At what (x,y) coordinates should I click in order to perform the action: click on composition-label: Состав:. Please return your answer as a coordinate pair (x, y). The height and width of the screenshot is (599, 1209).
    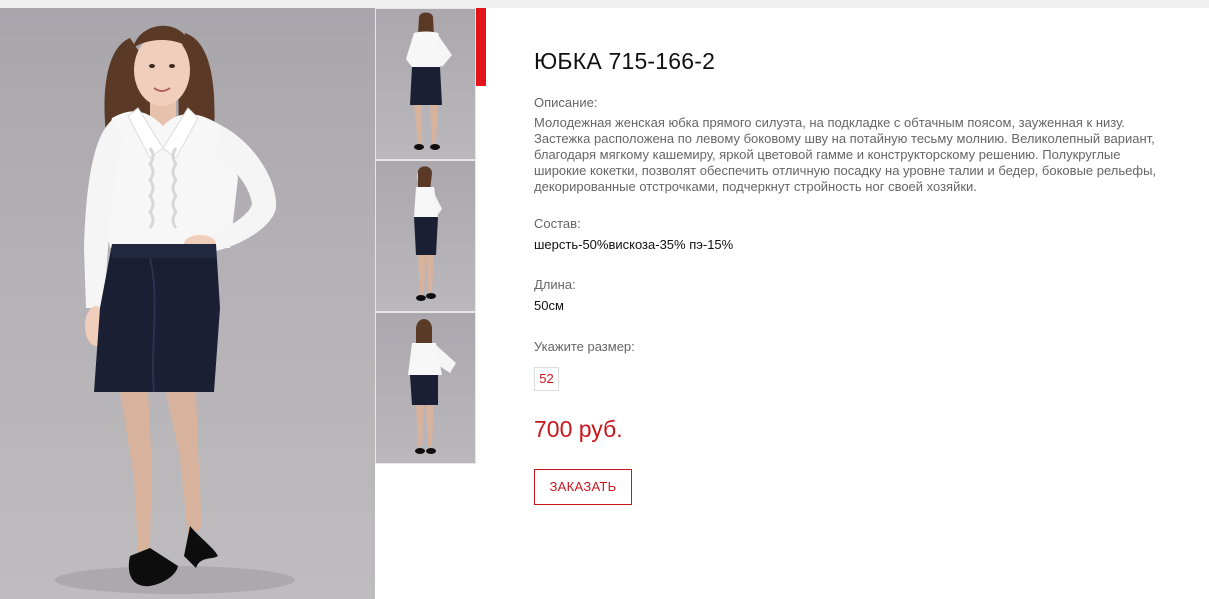
    Looking at the image, I should click on (557, 223).